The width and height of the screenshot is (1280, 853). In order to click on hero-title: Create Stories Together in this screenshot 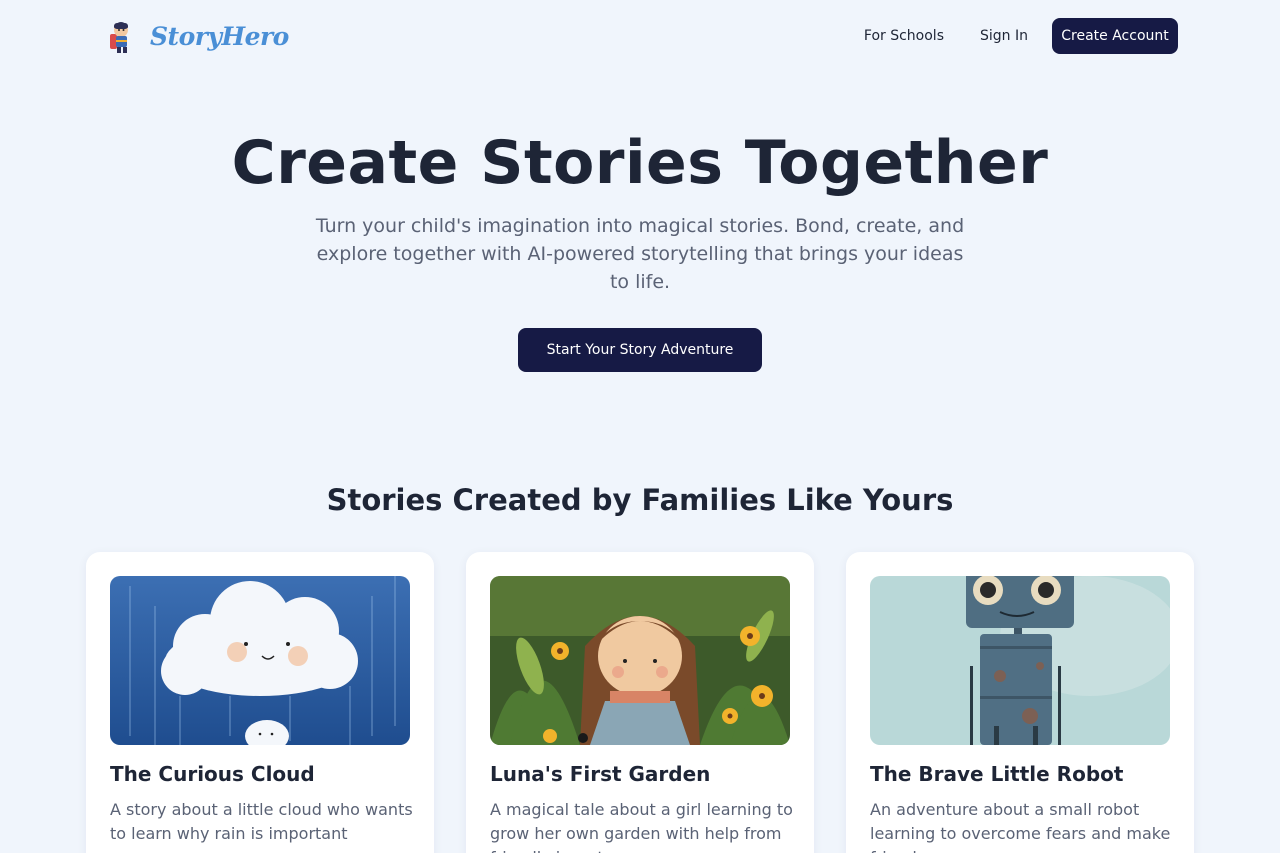, I will do `click(640, 163)`.